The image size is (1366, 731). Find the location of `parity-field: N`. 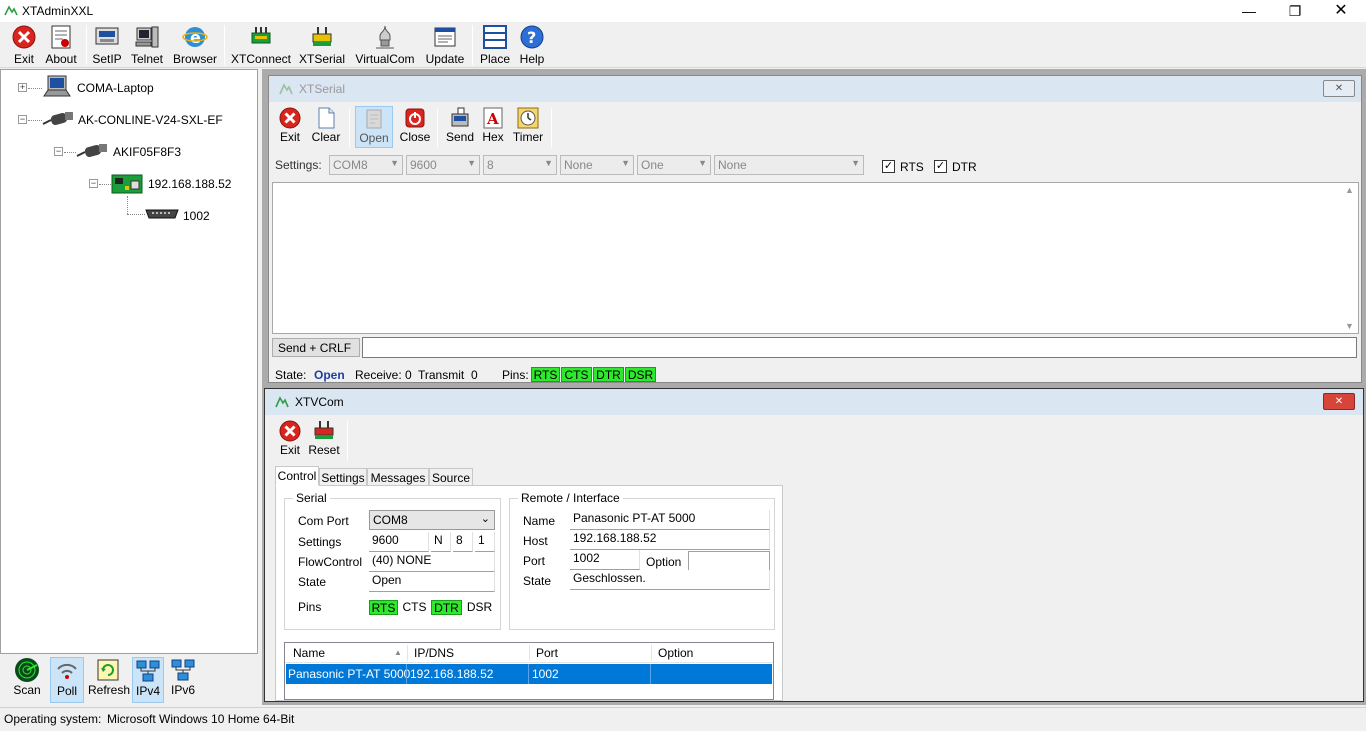

parity-field: N is located at coordinates (441, 542).